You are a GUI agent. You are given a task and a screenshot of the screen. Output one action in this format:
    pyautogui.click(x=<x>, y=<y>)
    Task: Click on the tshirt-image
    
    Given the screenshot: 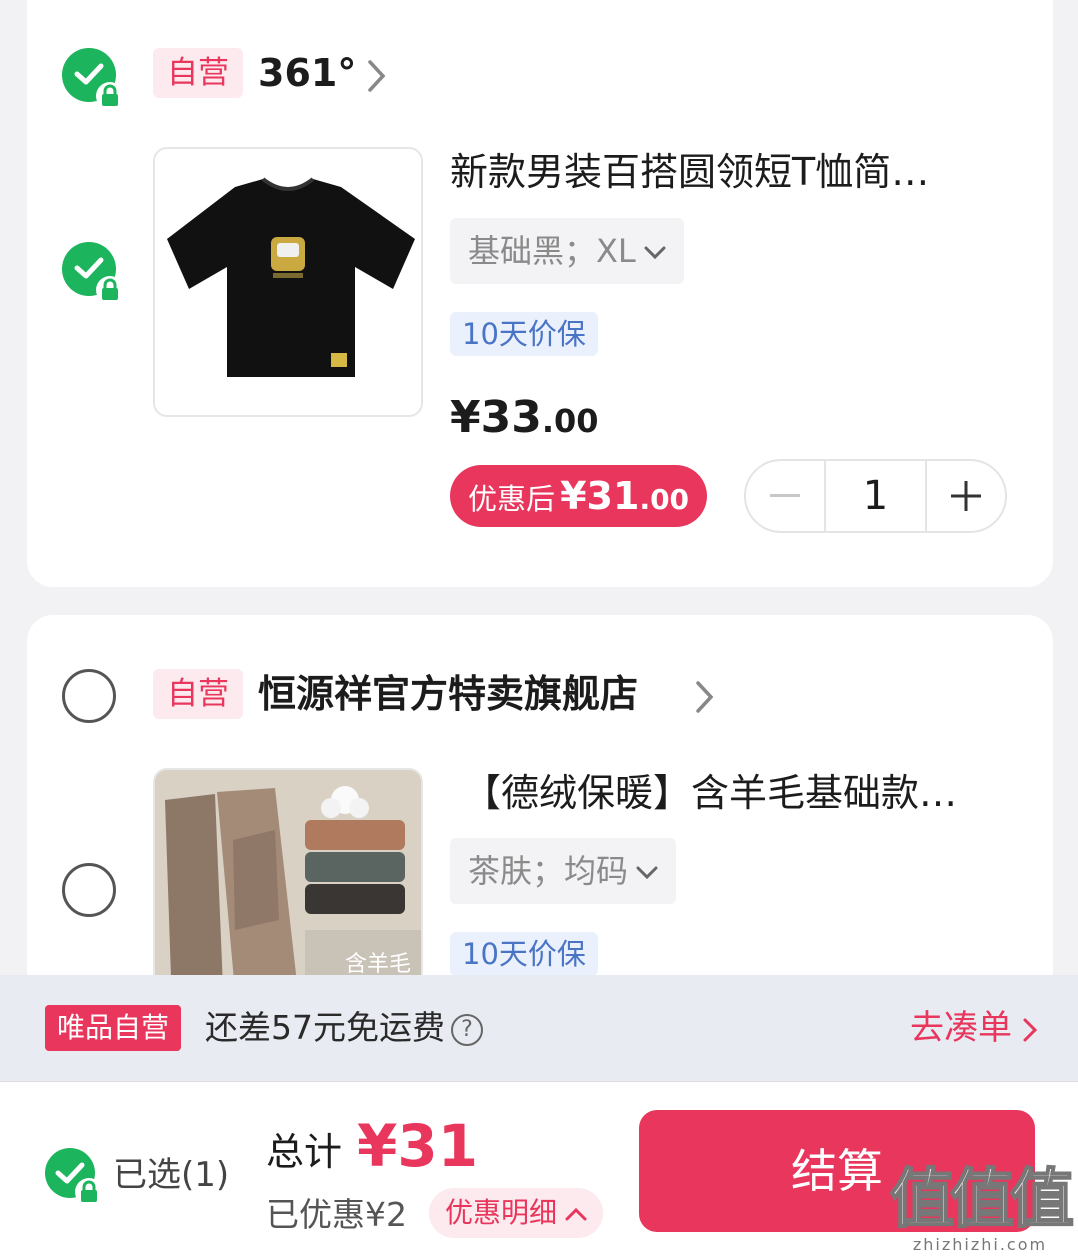 What is the action you would take?
    pyautogui.click(x=291, y=277)
    